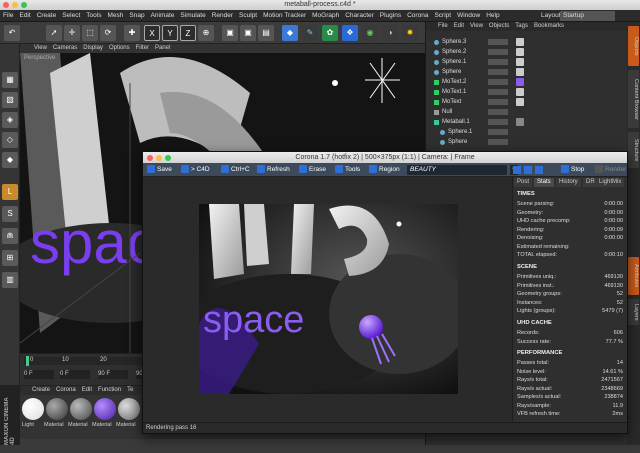  I want to click on viewport-menu-filter: Filter, so click(142, 48).